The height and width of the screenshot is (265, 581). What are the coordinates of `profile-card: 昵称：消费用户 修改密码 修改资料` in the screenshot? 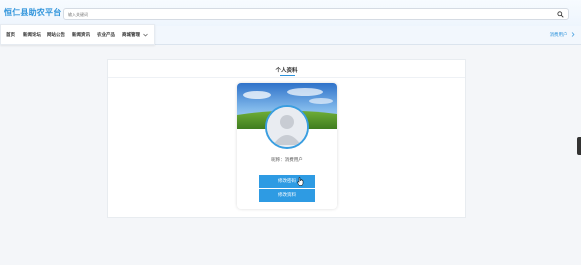 It's located at (287, 146).